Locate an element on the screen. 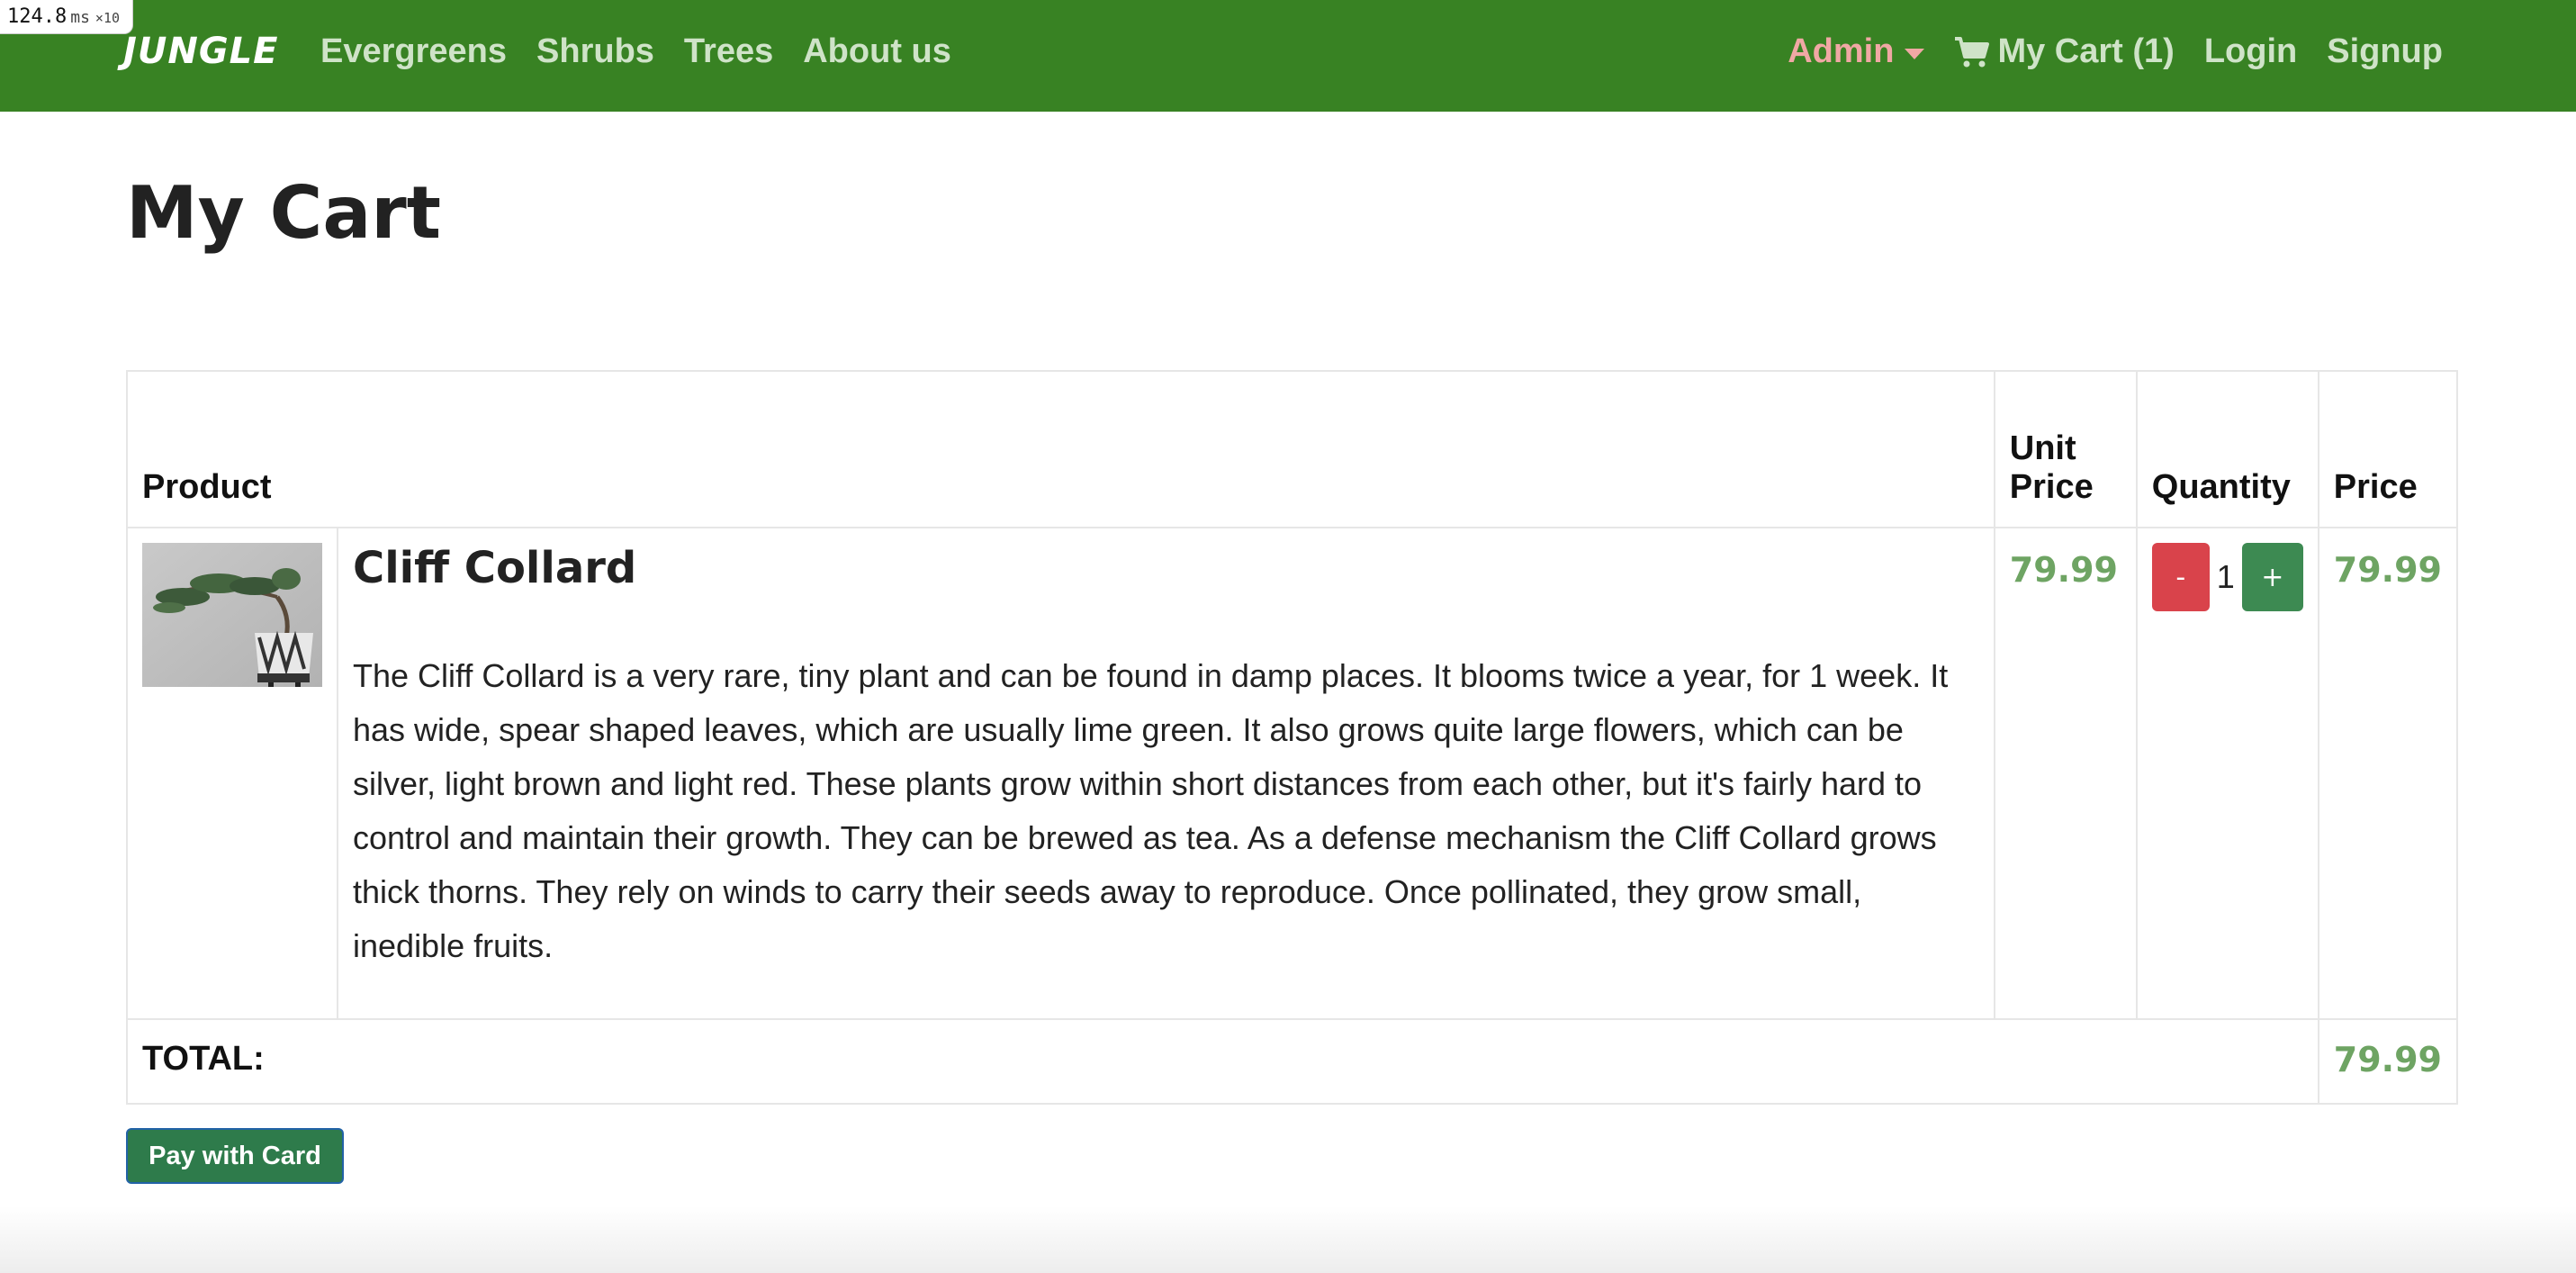 Image resolution: width=2576 pixels, height=1273 pixels. shopping-cart-icon is located at coordinates (1972, 52).